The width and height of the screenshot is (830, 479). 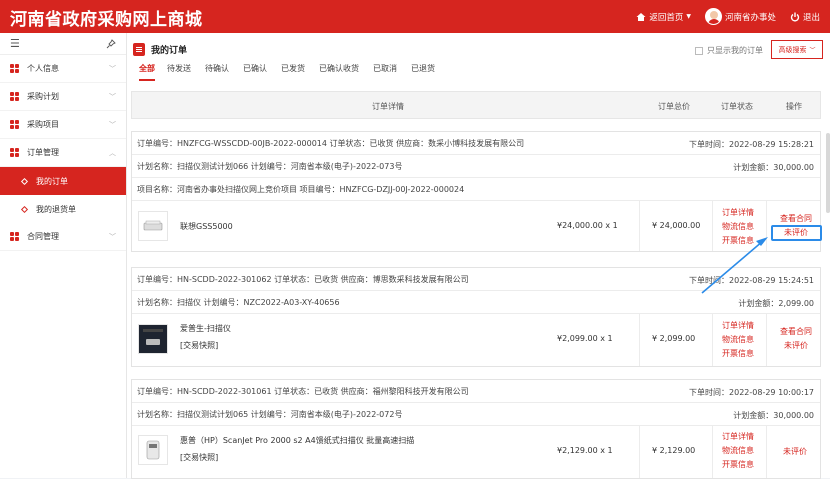 What do you see at coordinates (169, 51) in the screenshot?
I see `page-title-text: 我的订单` at bounding box center [169, 51].